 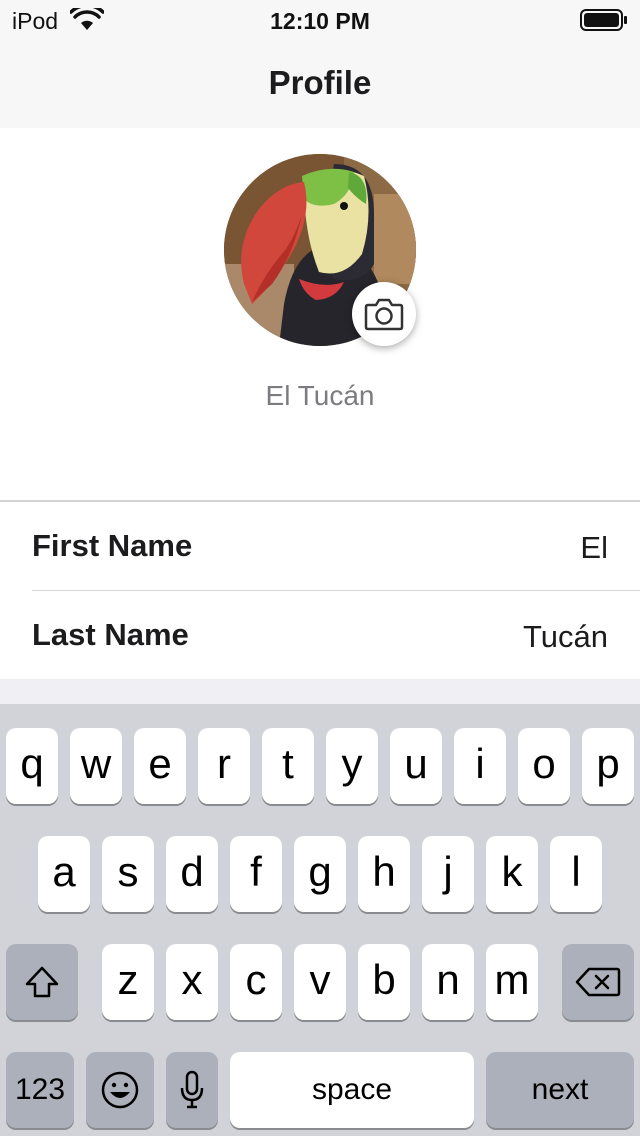 I want to click on emoji-icon, so click(x=120, y=1090).